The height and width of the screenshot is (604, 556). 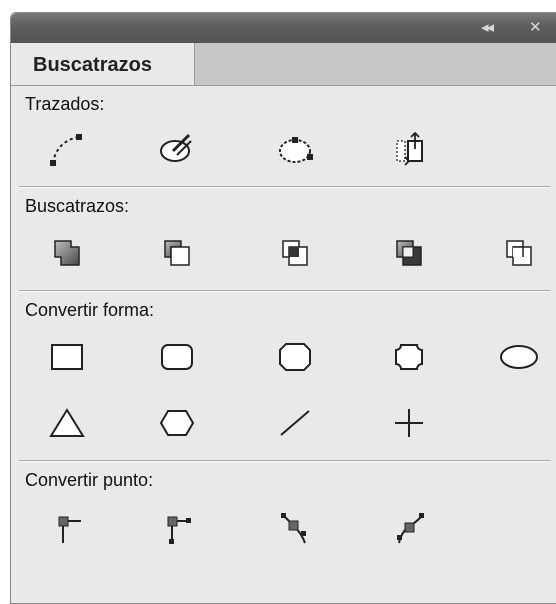 What do you see at coordinates (519, 357) in the screenshot?
I see `ellipse-icon` at bounding box center [519, 357].